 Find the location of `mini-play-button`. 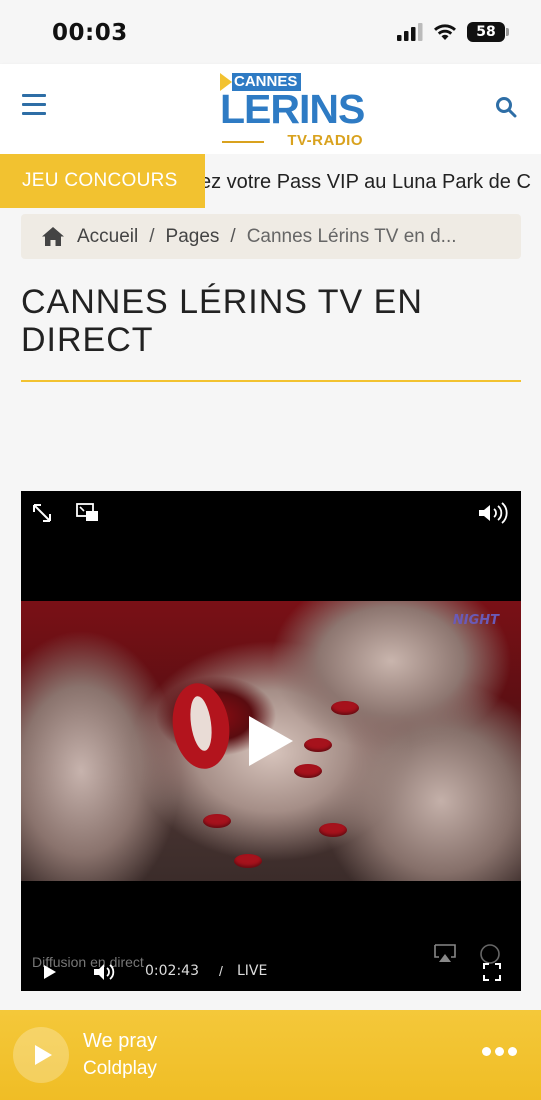

mini-play-button is located at coordinates (41, 1055).